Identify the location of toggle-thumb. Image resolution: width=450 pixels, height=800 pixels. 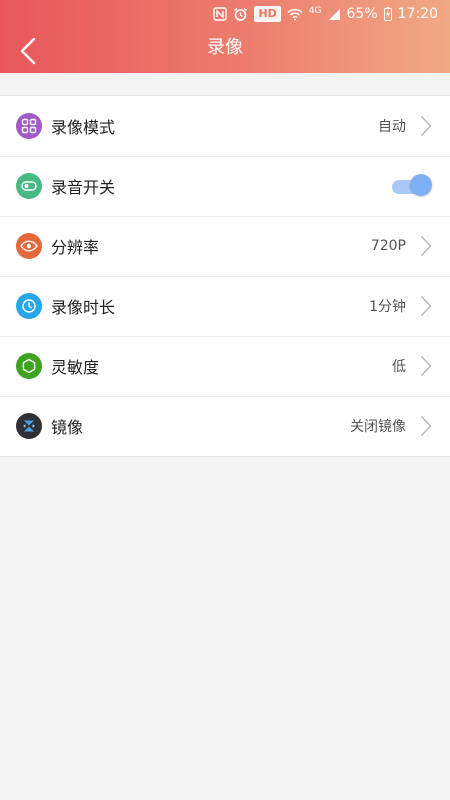
(421, 185).